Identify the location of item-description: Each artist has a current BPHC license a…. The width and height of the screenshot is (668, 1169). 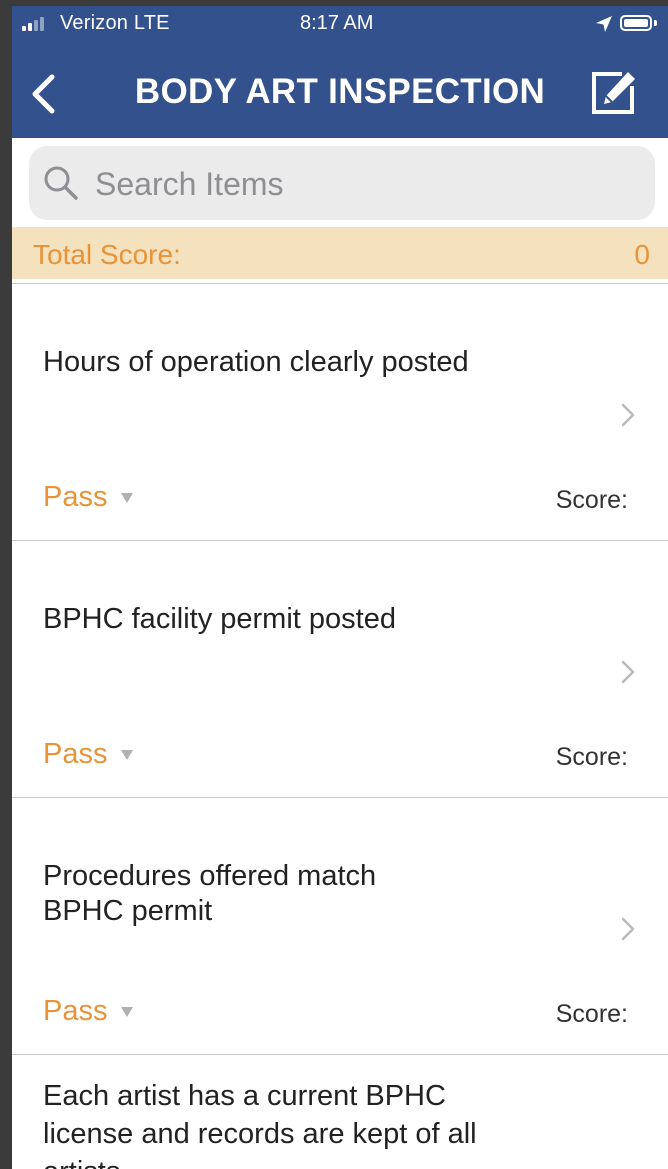
(260, 1124).